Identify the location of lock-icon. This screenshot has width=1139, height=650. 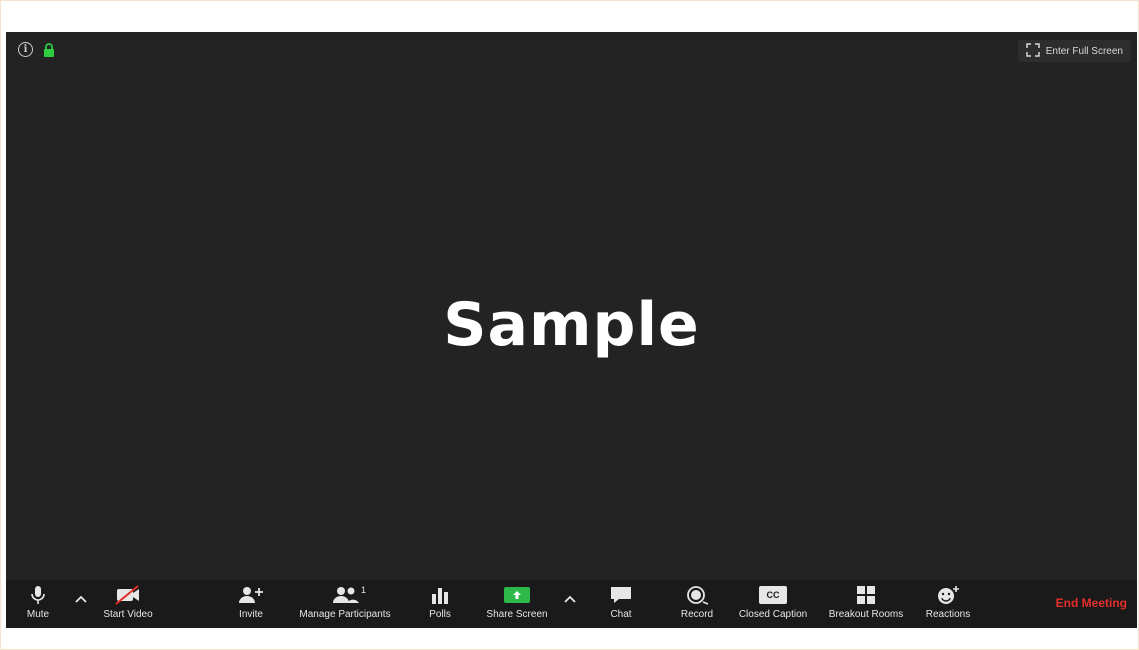
(49, 49).